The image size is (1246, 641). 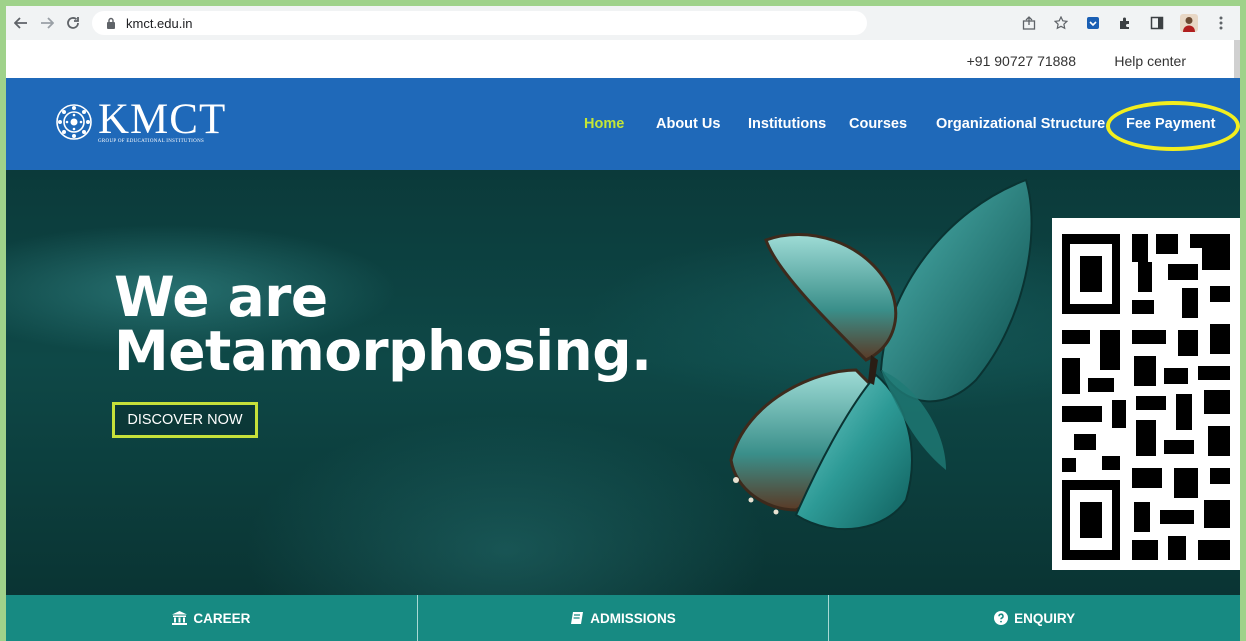 I want to click on browser-toolbar: kmct.edu.in, so click(x=623, y=23).